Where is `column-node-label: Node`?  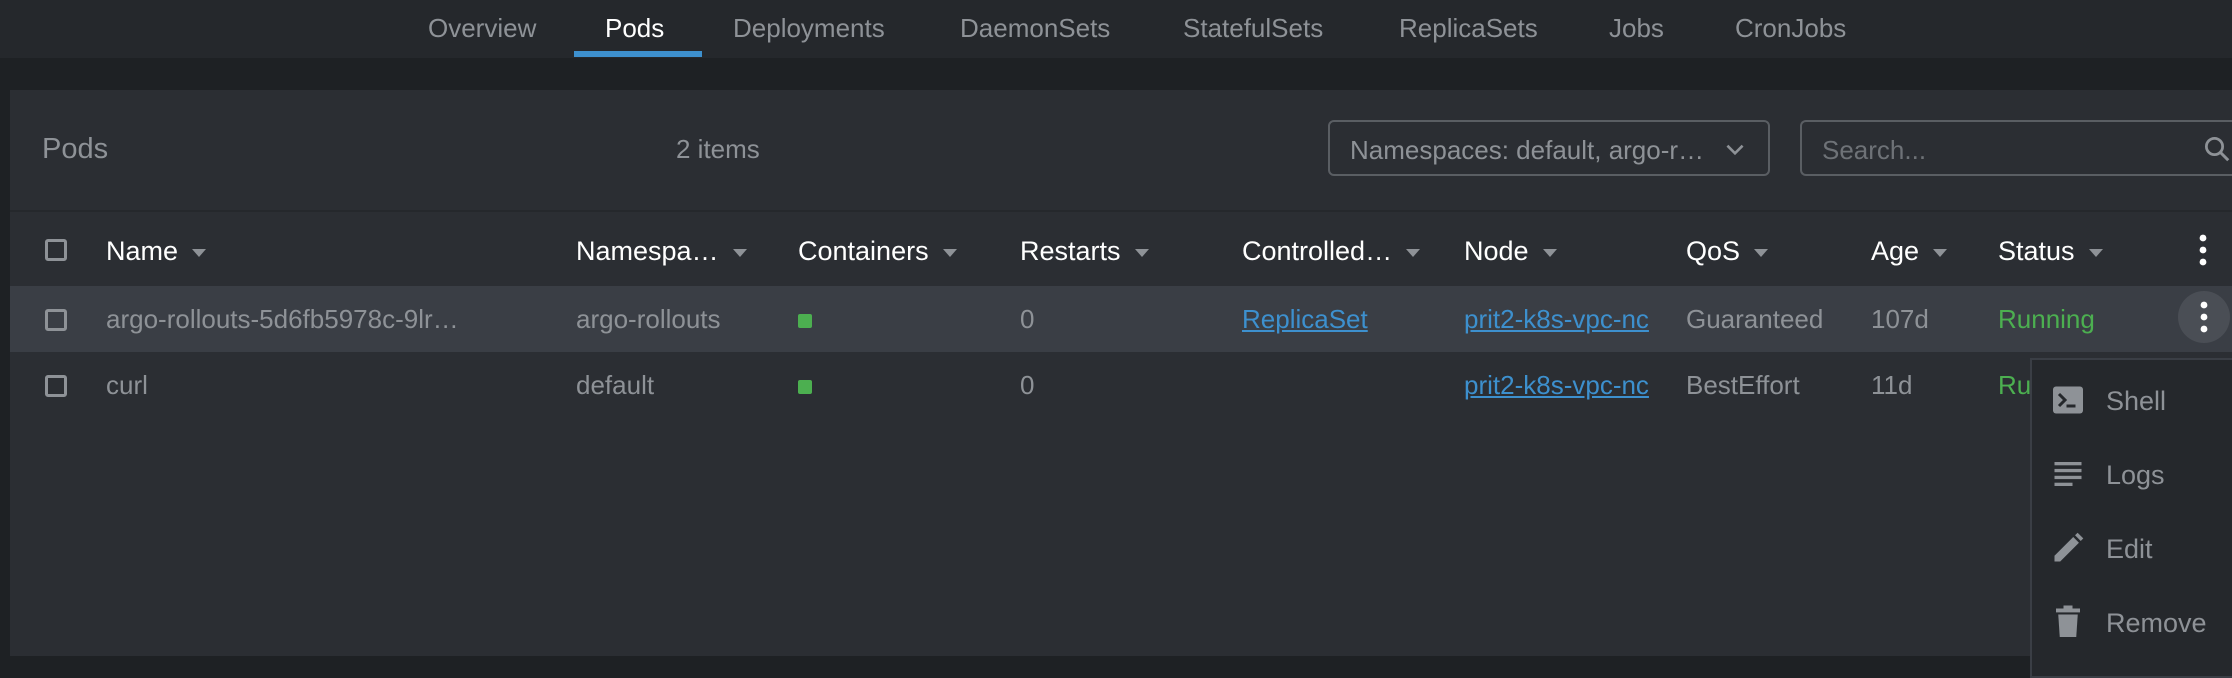
column-node-label: Node is located at coordinates (1496, 251).